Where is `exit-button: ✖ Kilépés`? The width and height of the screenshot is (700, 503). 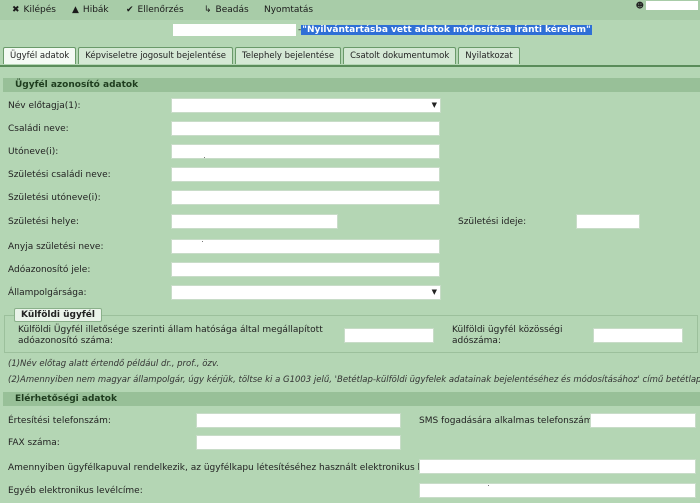 exit-button: ✖ Kilépés is located at coordinates (34, 10).